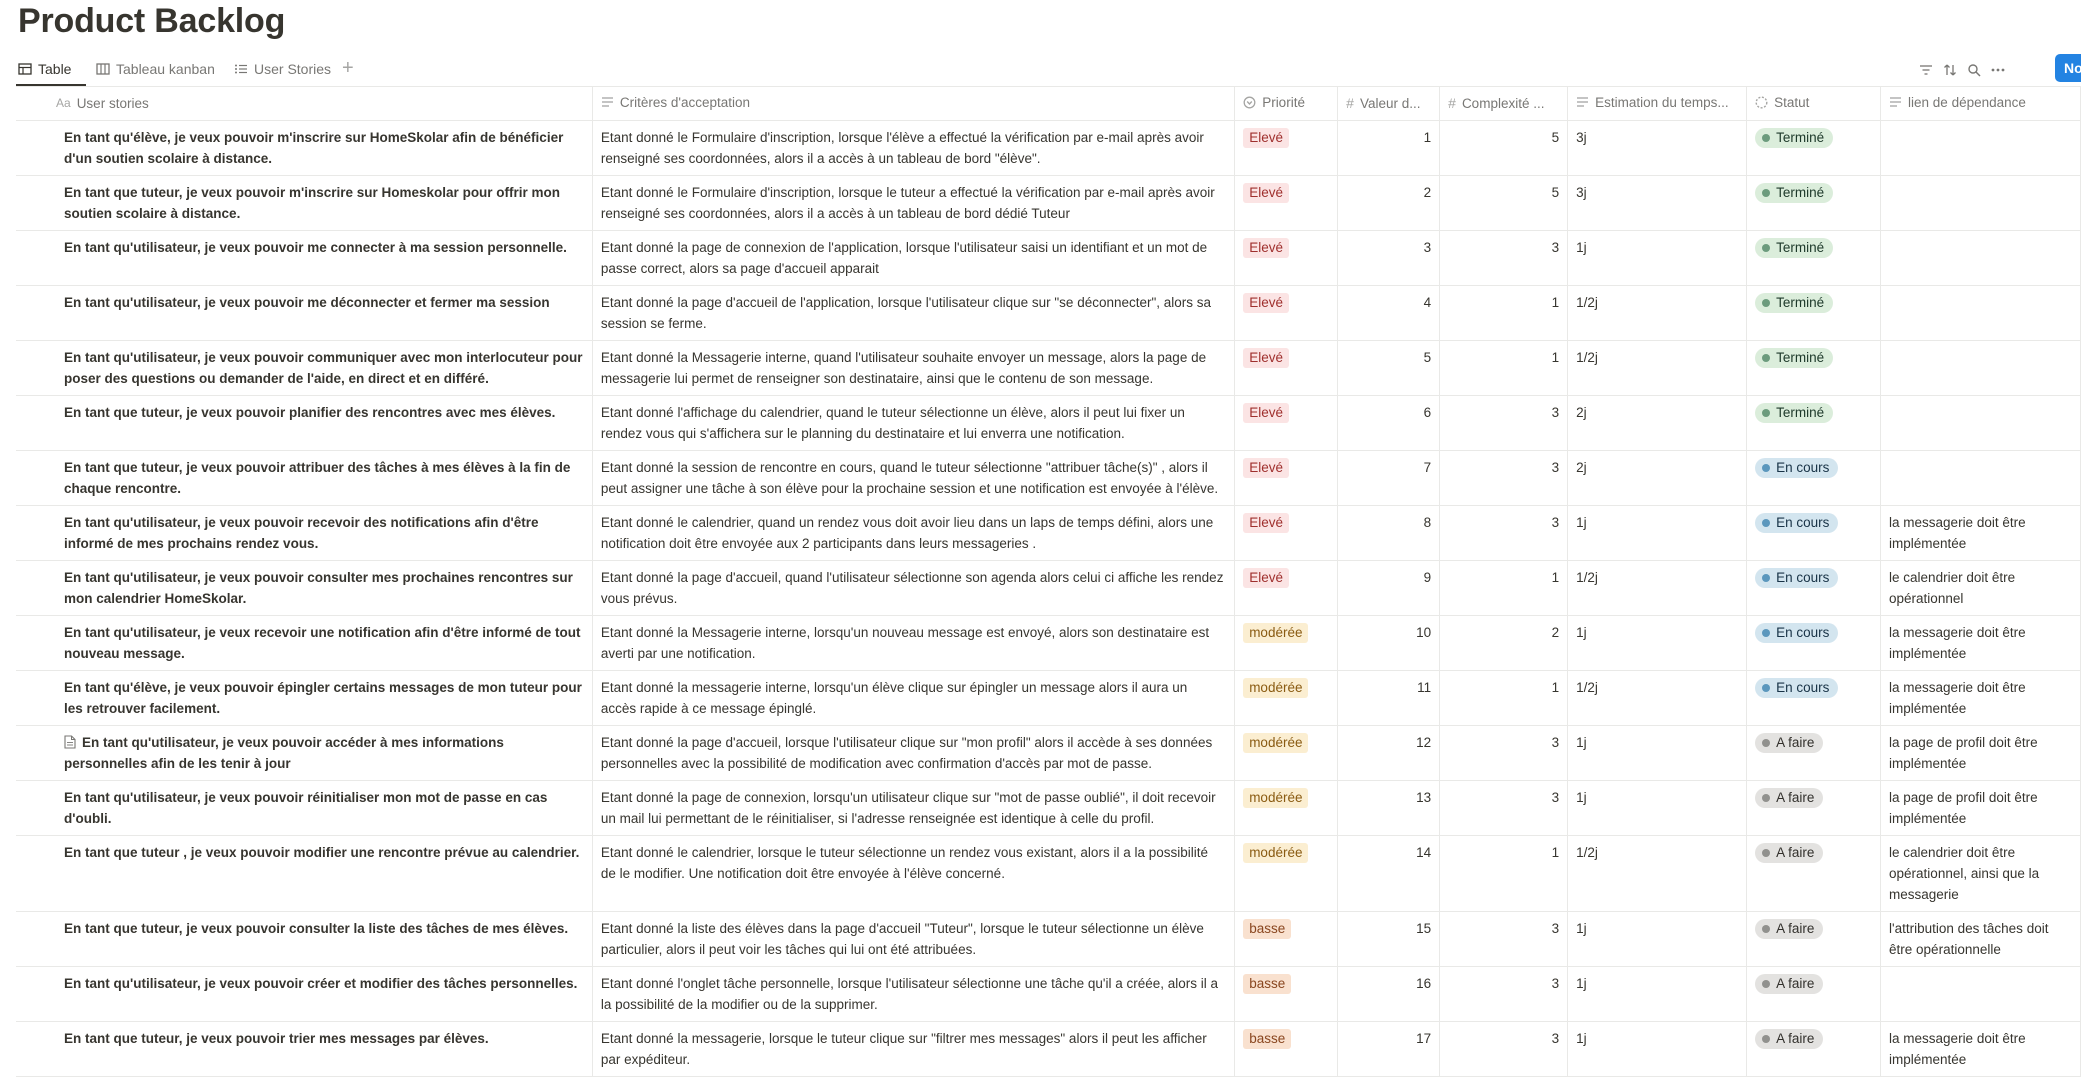  What do you see at coordinates (155, 69) in the screenshot?
I see `tab-kanban: Tableau kanban` at bounding box center [155, 69].